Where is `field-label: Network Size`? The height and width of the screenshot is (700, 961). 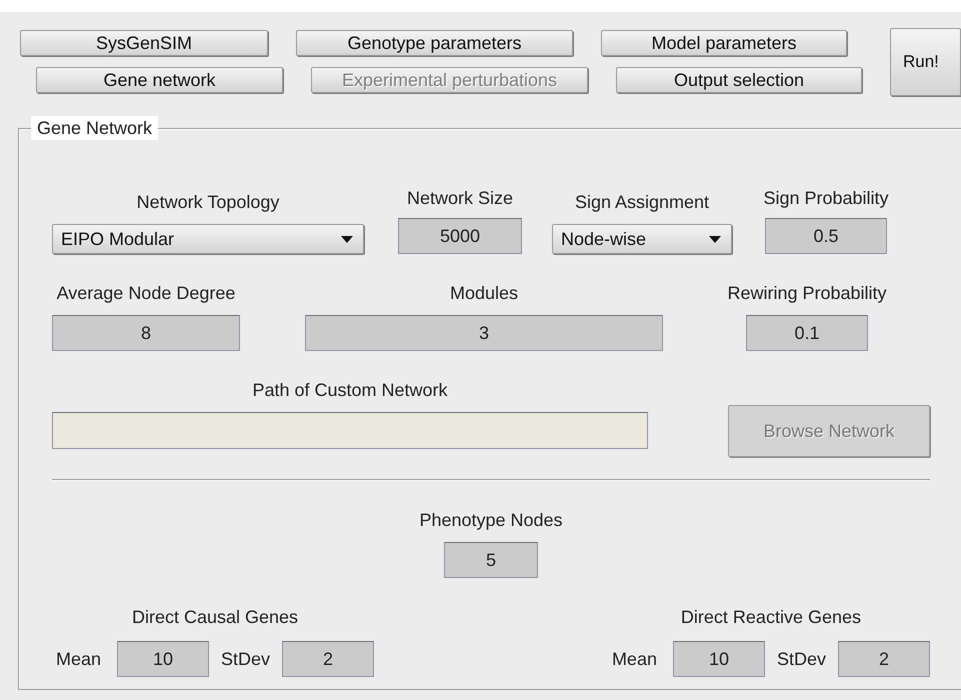 field-label: Network Size is located at coordinates (460, 198).